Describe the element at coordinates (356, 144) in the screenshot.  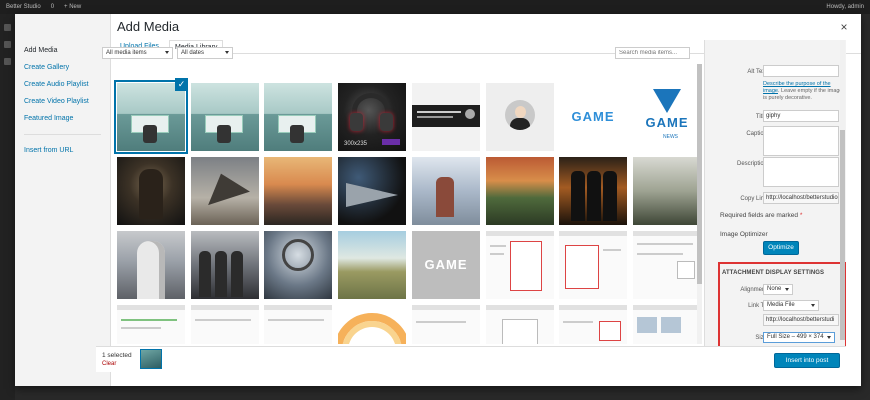
I see `image-caption: 300x235` at that location.